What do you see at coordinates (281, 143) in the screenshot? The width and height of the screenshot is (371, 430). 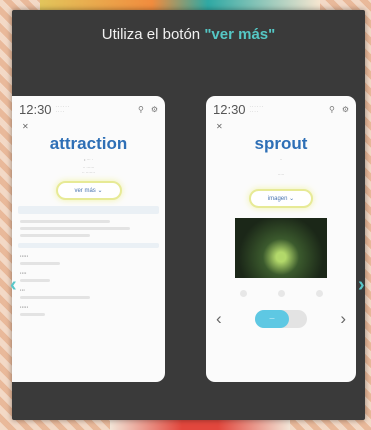 I see `word-title: sprout` at bounding box center [281, 143].